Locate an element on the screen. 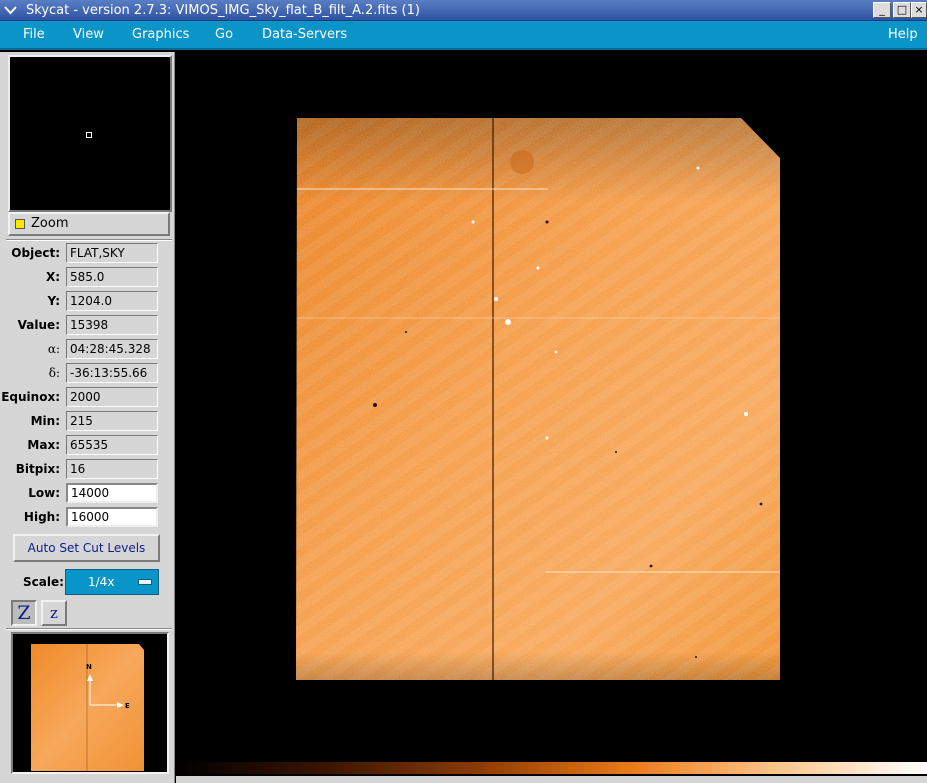  thumbnail-panner: N E is located at coordinates (90, 703).